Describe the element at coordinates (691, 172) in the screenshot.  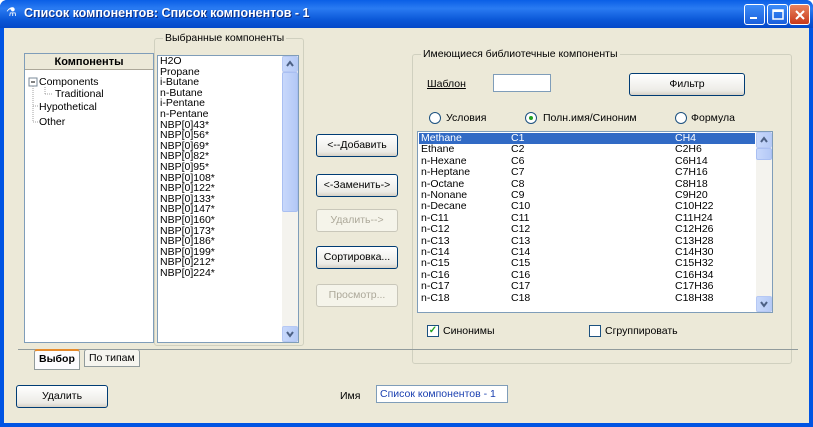
I see `library-cell-formula: C7H16` at that location.